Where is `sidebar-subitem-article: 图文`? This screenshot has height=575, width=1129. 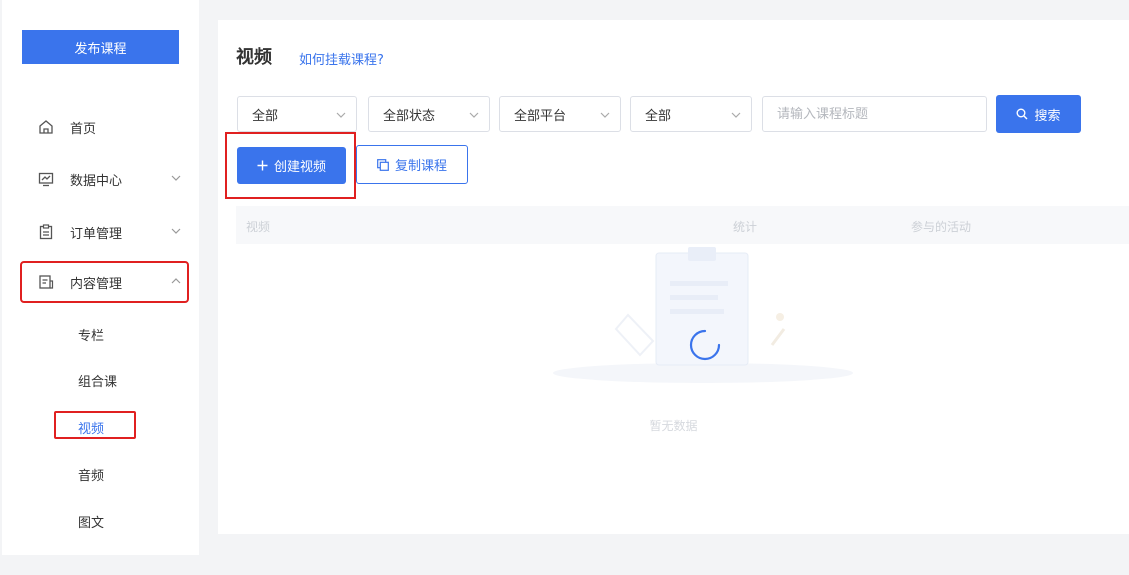
sidebar-subitem-article: 图文 is located at coordinates (91, 521).